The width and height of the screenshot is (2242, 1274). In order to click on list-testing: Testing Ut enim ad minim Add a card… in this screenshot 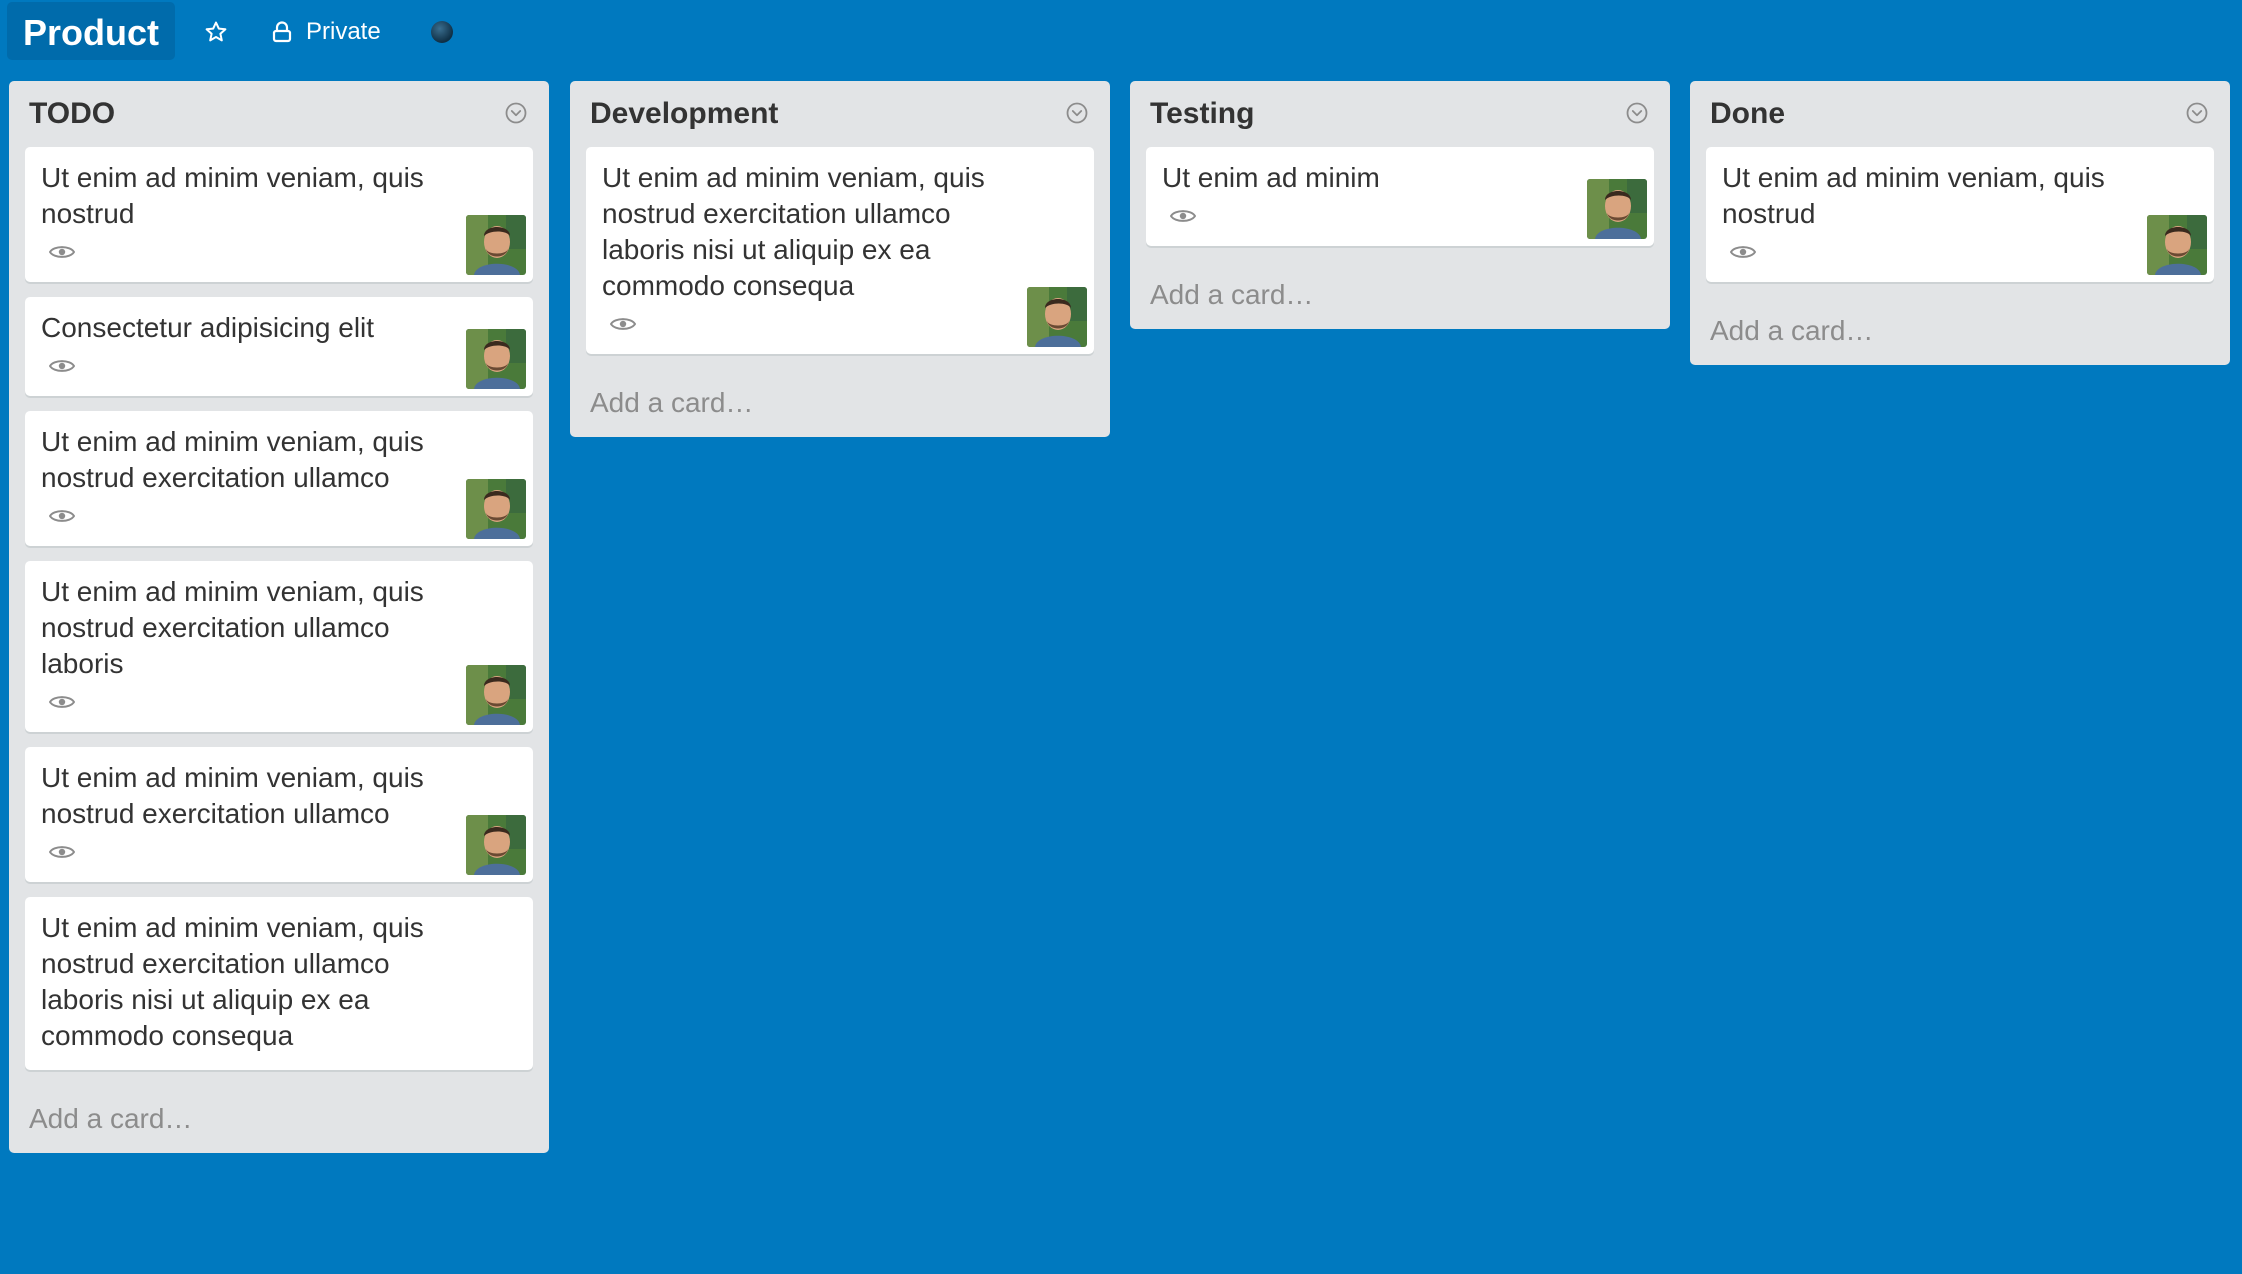, I will do `click(1400, 205)`.